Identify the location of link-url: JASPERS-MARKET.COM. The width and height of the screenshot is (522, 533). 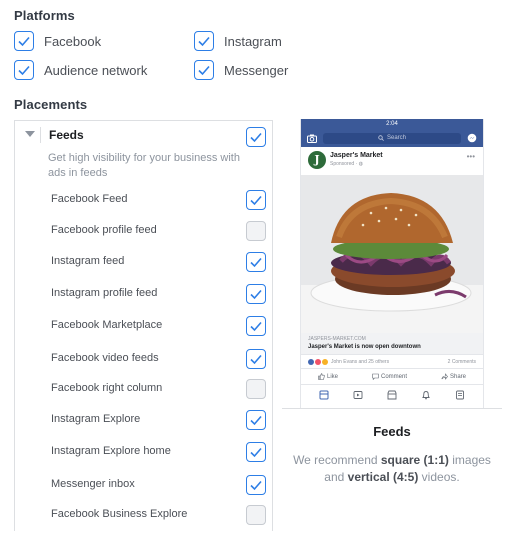
(337, 339).